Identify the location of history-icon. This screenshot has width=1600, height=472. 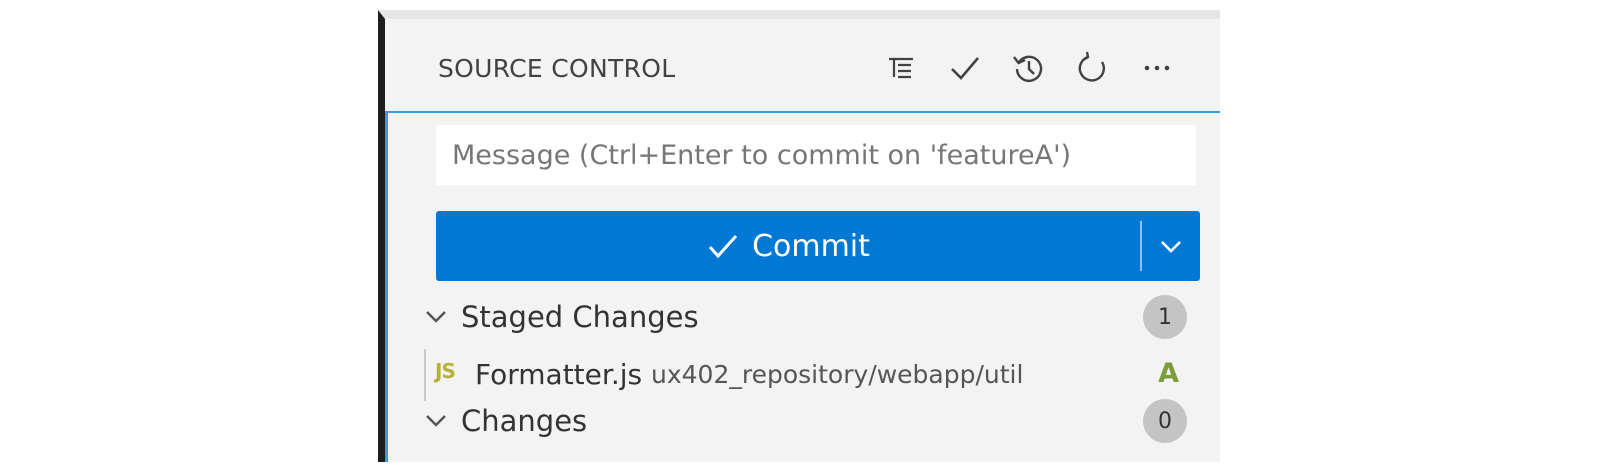
(1028, 68).